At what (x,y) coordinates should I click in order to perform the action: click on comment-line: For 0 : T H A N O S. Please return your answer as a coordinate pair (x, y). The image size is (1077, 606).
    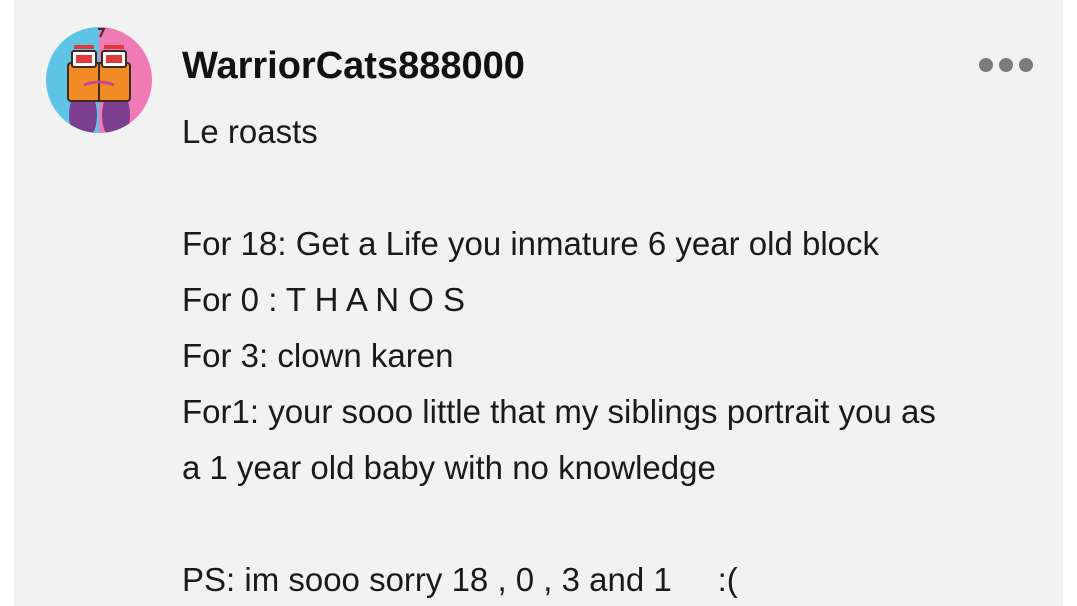
    Looking at the image, I should click on (324, 299).